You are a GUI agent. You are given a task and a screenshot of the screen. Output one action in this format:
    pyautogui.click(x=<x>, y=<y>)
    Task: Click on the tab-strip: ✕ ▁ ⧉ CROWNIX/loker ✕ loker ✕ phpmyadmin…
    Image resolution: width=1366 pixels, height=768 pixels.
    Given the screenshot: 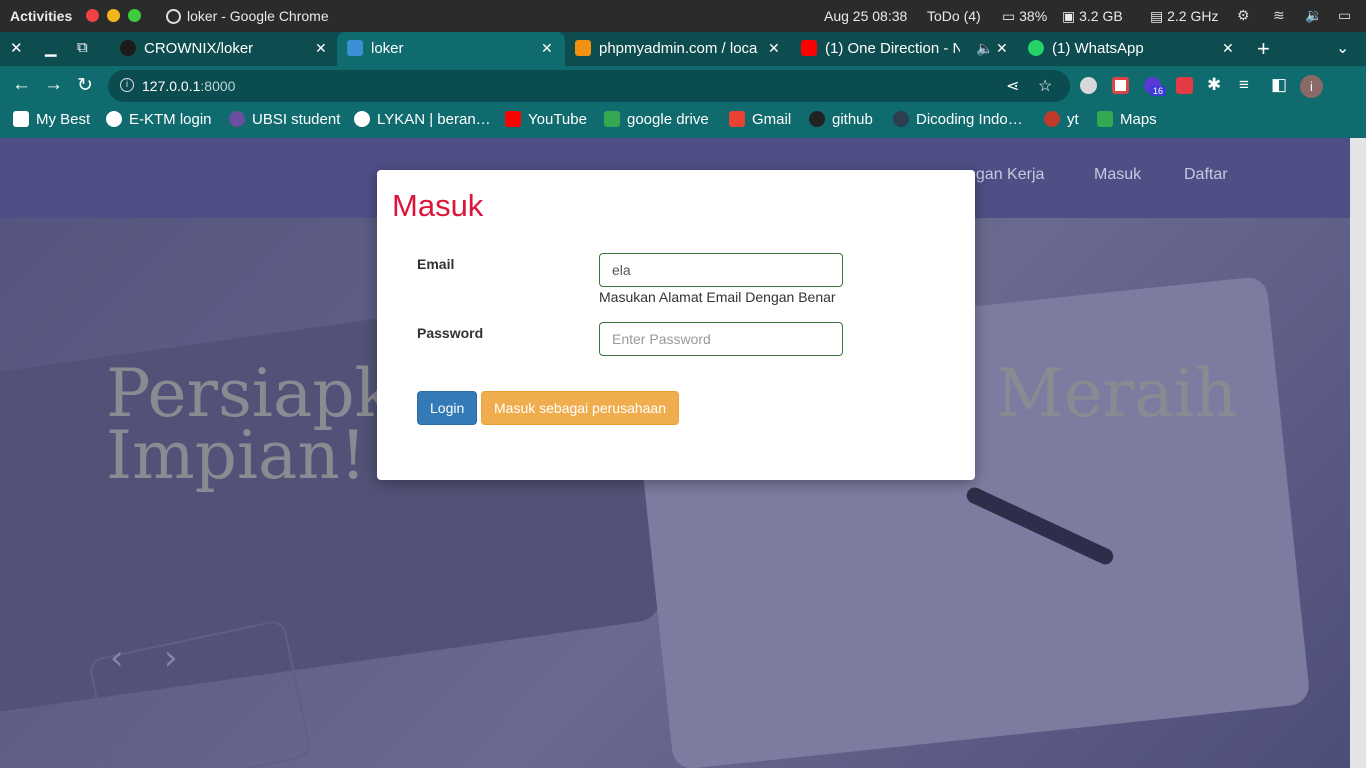 What is the action you would take?
    pyautogui.click(x=683, y=49)
    